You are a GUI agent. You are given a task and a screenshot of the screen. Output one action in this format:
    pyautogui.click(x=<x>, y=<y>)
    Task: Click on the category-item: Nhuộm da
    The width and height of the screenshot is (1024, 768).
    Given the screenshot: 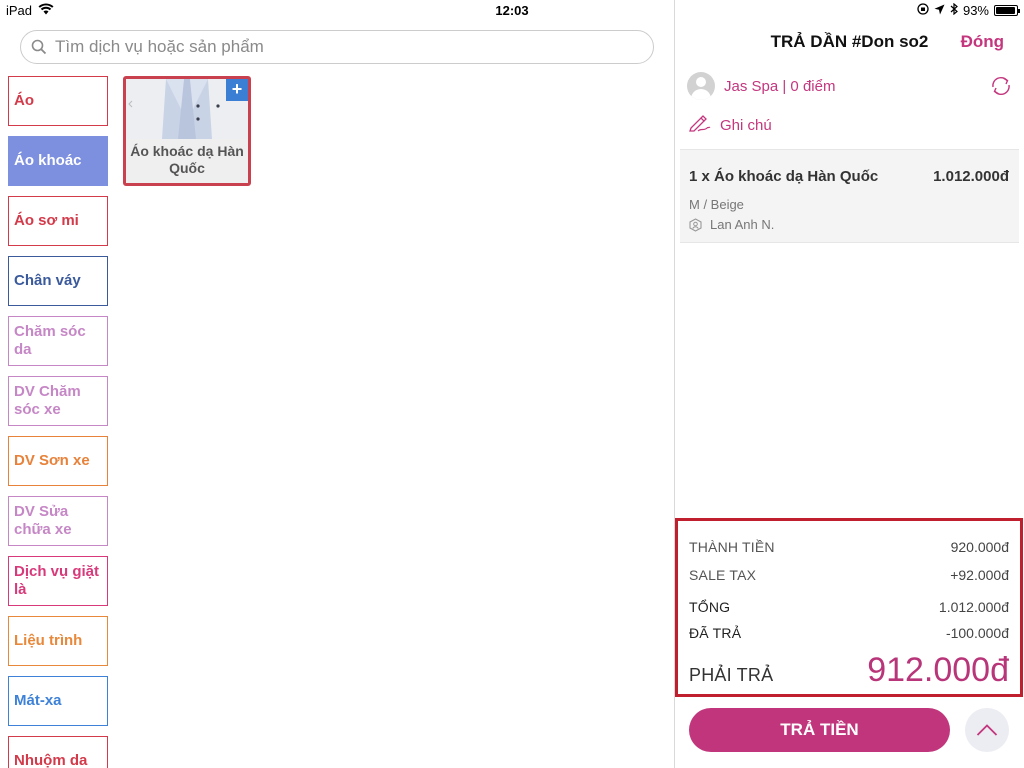 What is the action you would take?
    pyautogui.click(x=58, y=752)
    